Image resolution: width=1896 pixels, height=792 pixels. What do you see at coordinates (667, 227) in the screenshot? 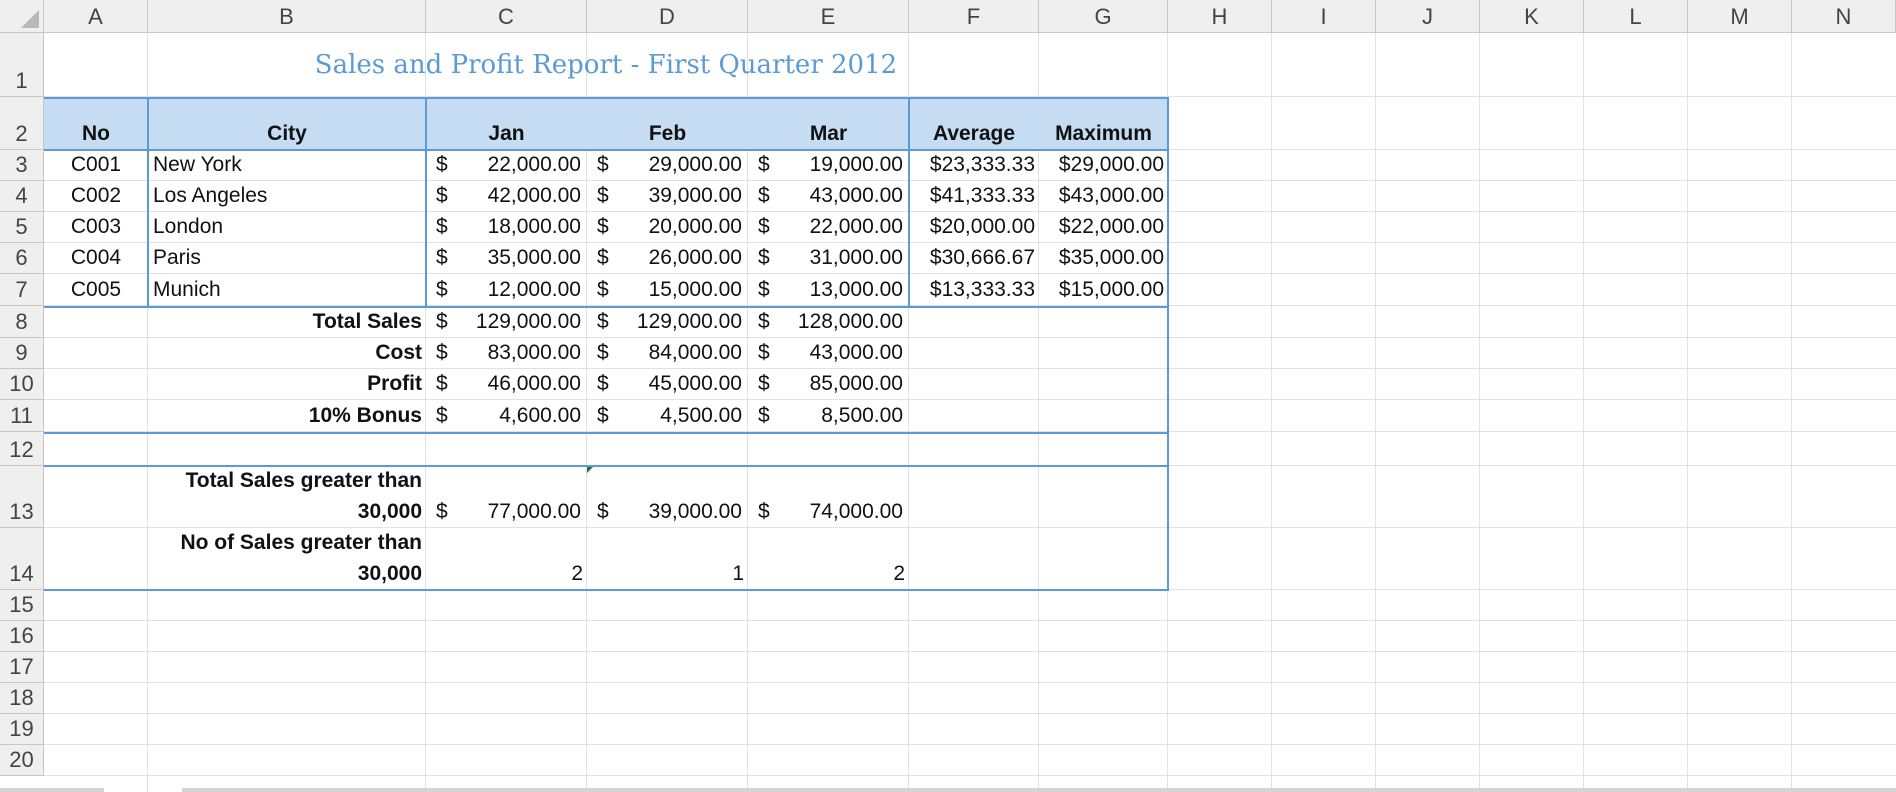
I see `cell-feb: $20,000.00` at bounding box center [667, 227].